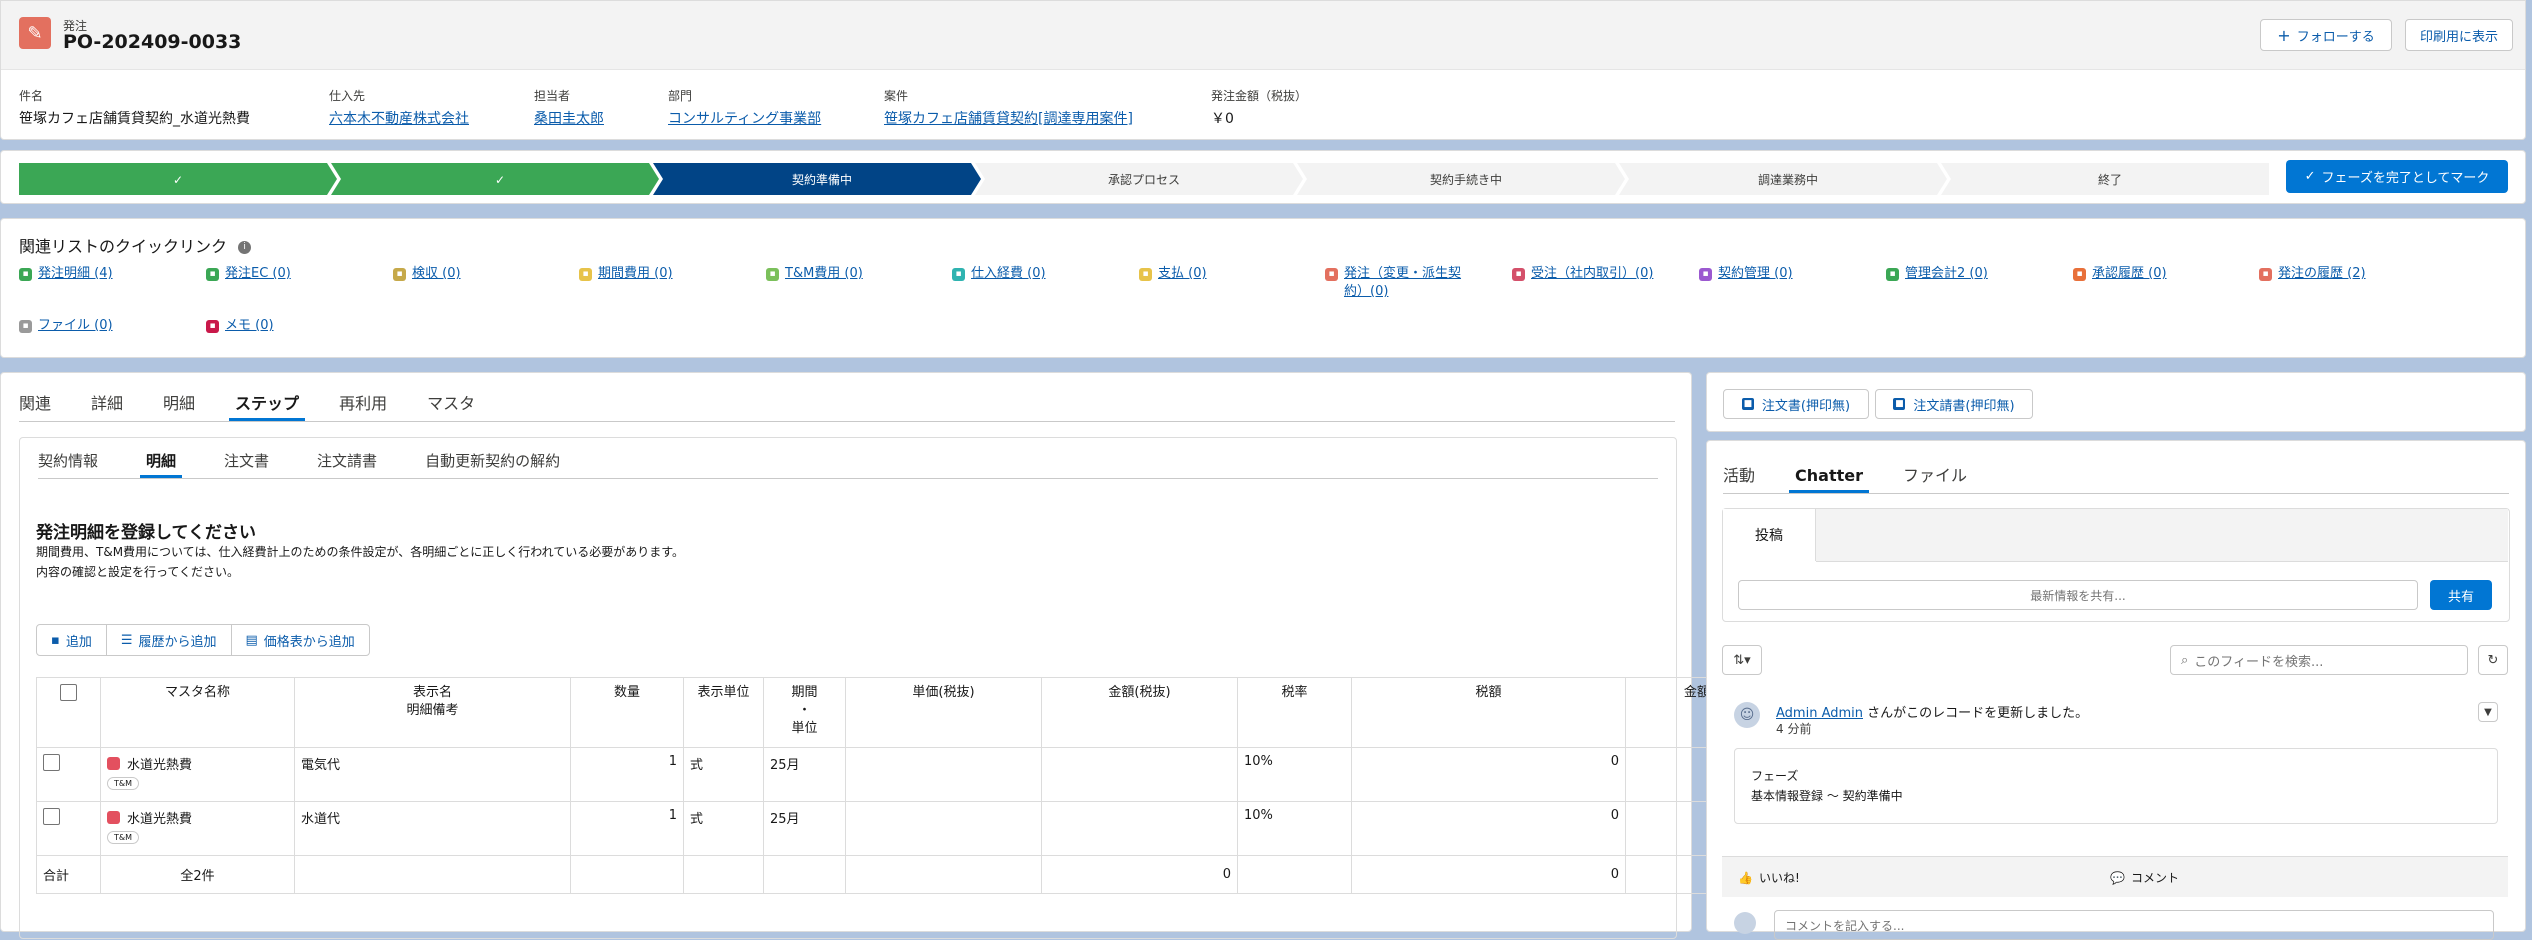  I want to click on tab-4: ステップ, so click(267, 404).